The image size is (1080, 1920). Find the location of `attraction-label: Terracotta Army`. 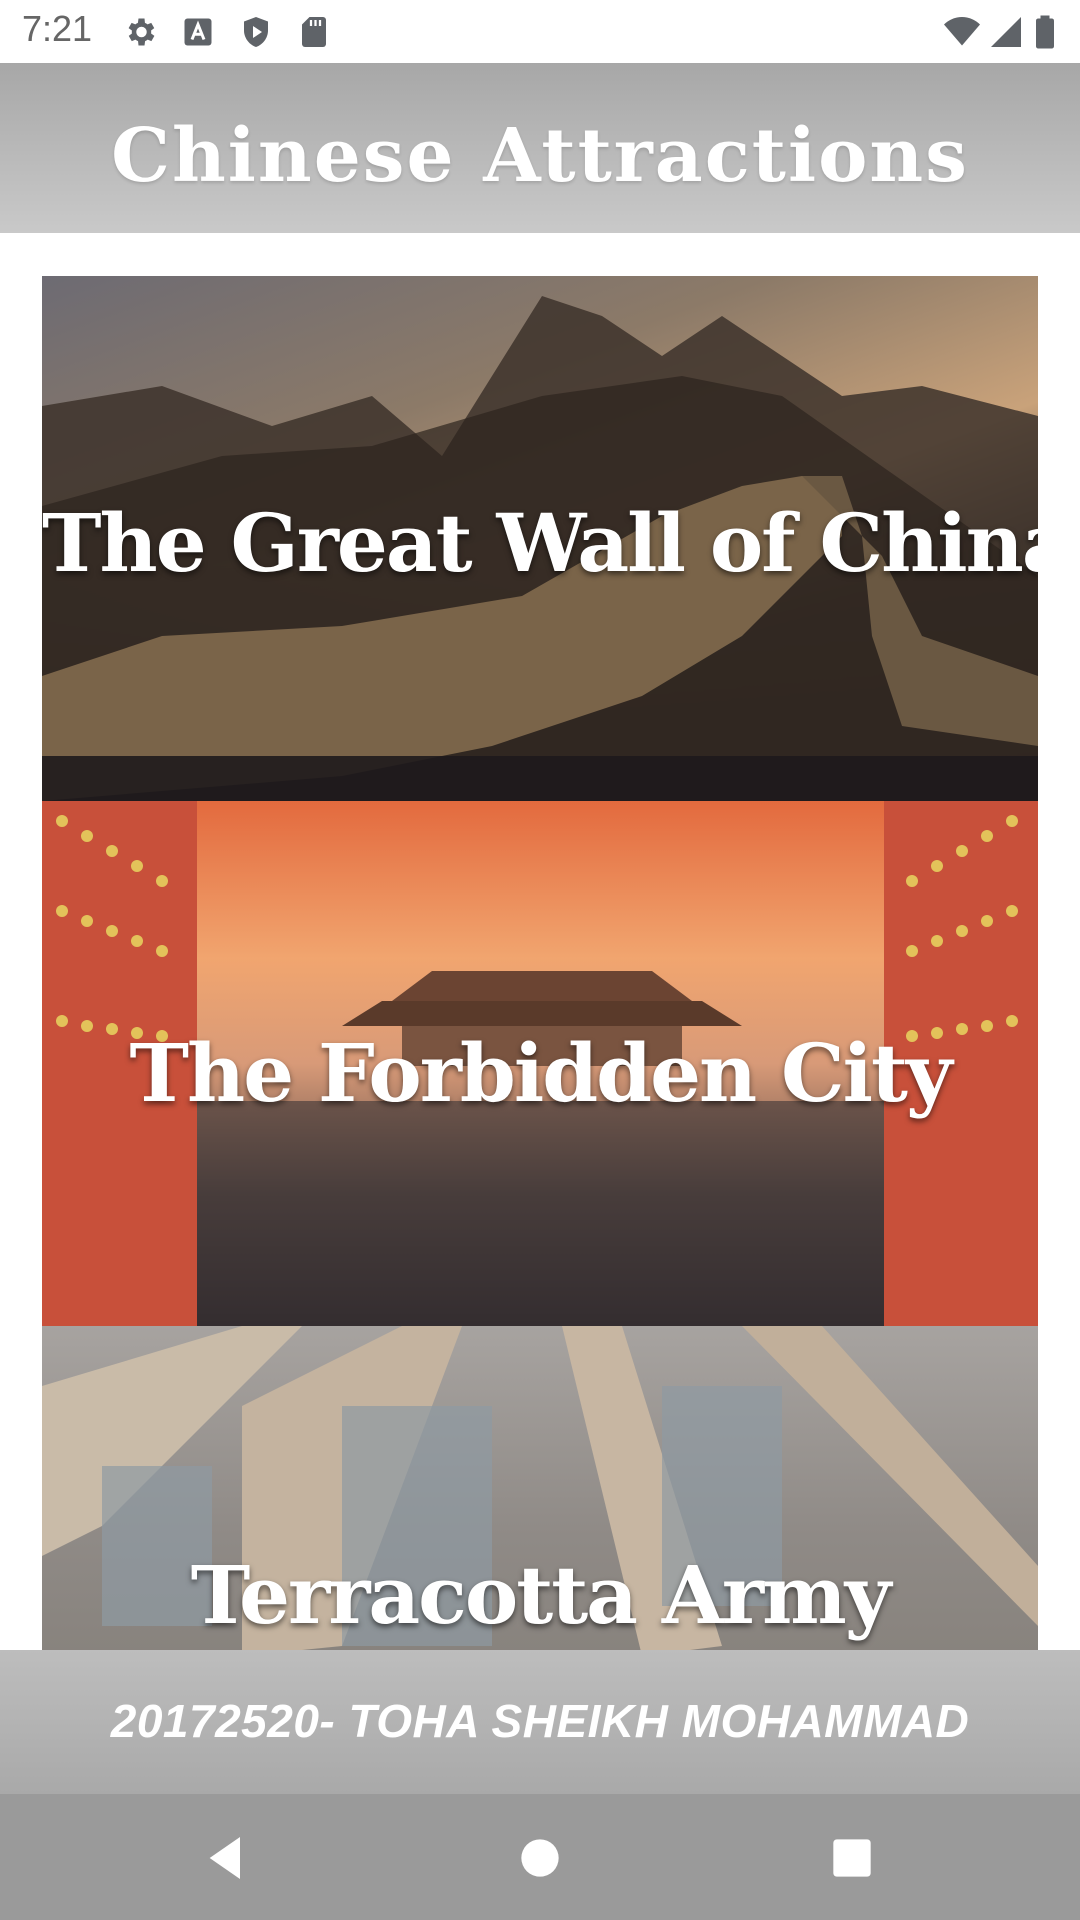

attraction-label: Terracotta Army is located at coordinates (540, 1595).